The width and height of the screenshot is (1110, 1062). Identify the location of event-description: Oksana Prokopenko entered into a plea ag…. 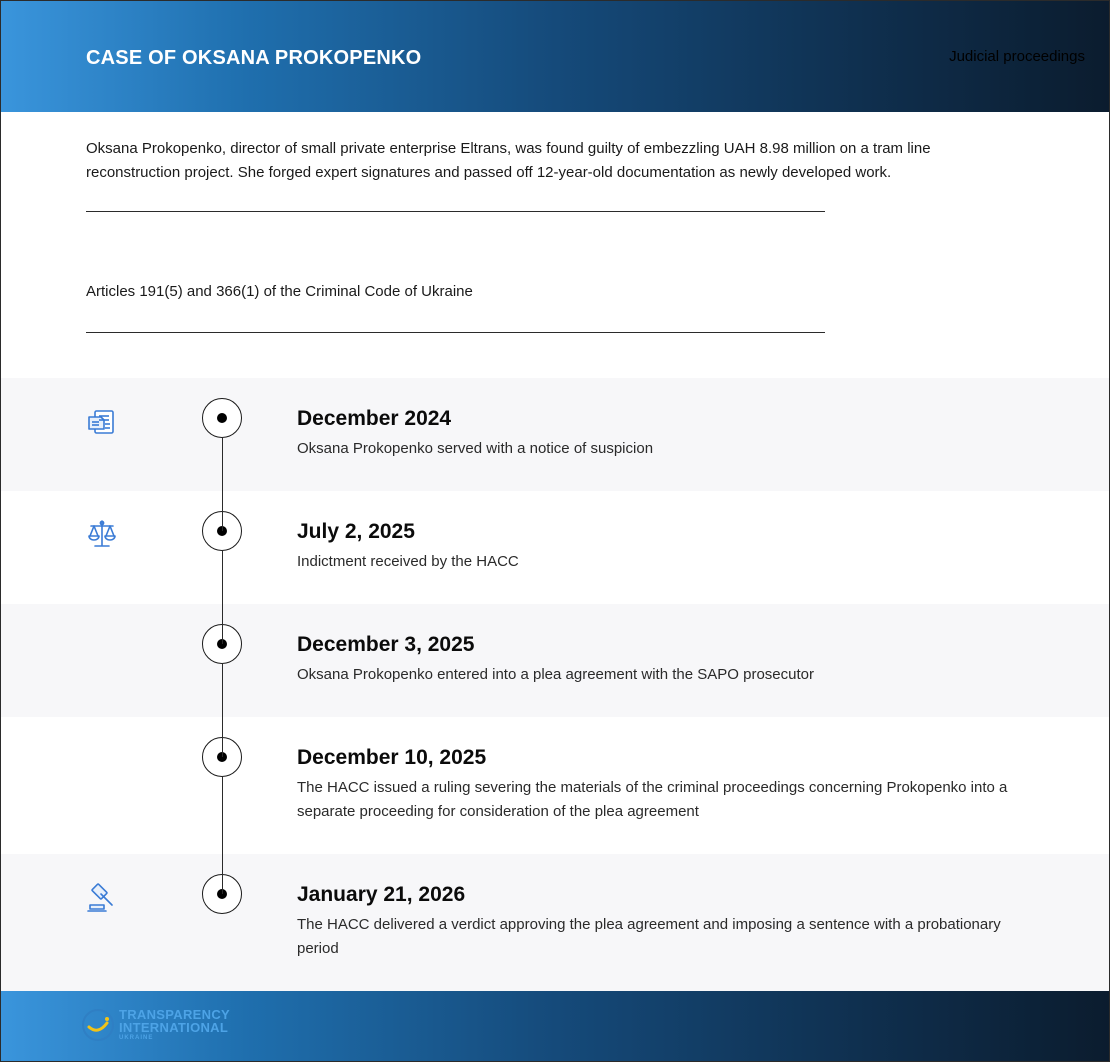
(555, 674).